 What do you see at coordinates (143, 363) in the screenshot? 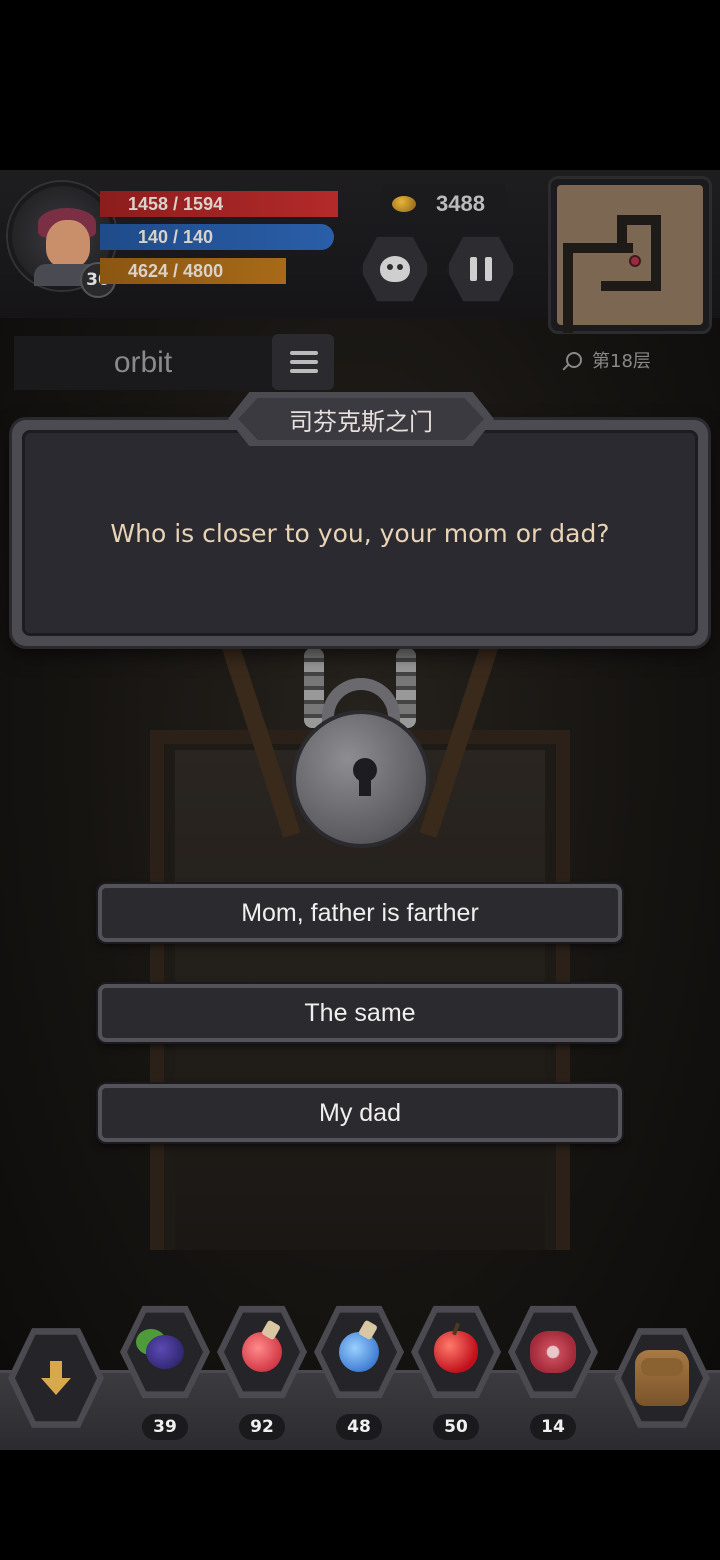
I see `player-name: orbit` at bounding box center [143, 363].